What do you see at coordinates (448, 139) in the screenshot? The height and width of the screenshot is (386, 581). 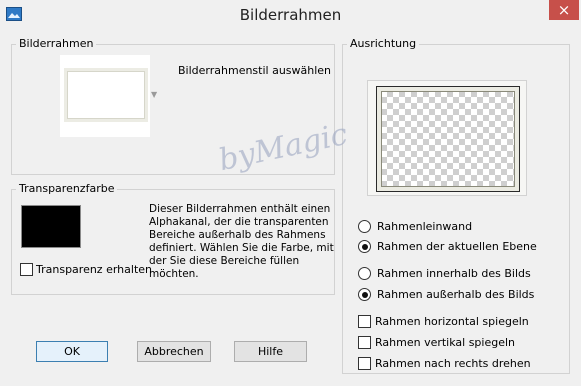 I see `orientation-preview-frame` at bounding box center [448, 139].